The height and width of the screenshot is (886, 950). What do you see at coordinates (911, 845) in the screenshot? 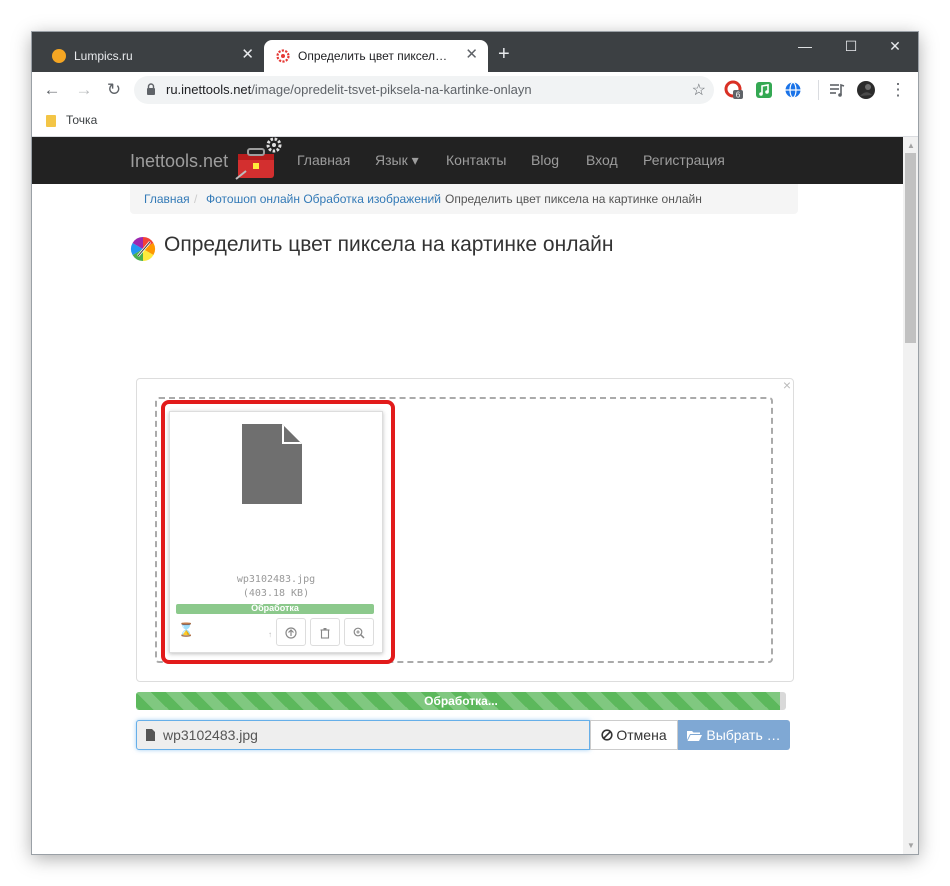
I see `scroll-down-icon: ▼` at bounding box center [911, 845].